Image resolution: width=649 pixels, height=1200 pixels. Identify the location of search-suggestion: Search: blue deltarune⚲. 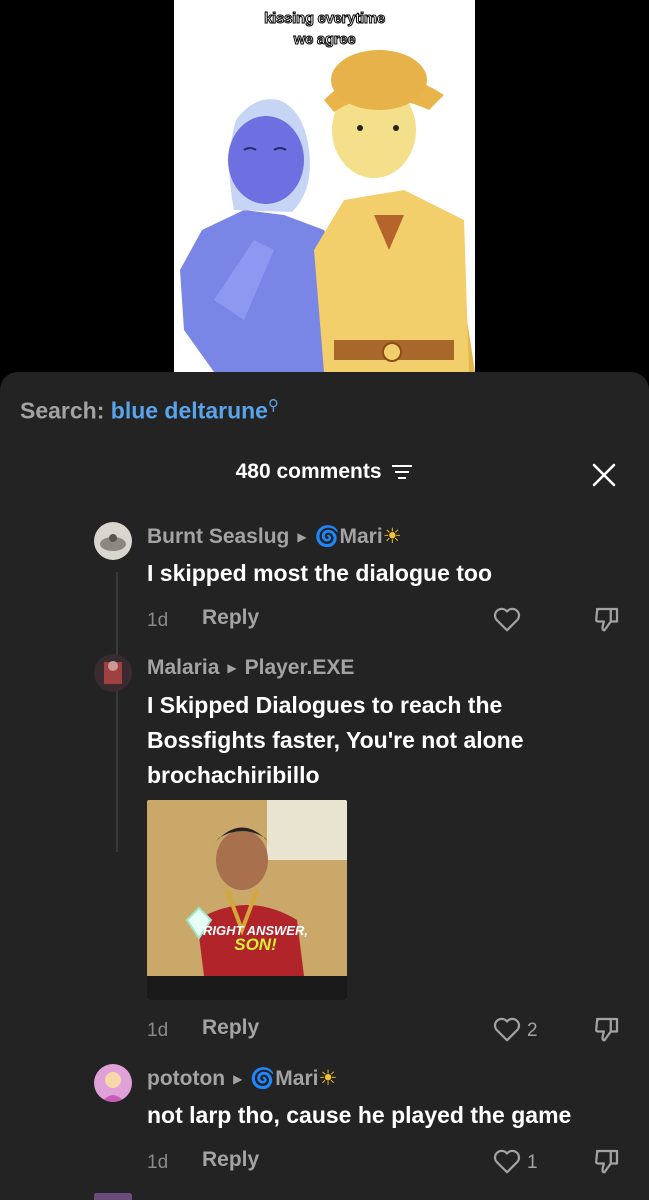
(149, 410).